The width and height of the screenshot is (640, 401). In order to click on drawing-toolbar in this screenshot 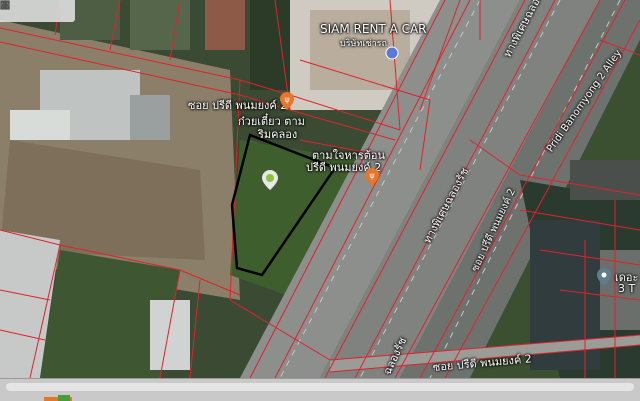, I will do `click(37, 11)`.